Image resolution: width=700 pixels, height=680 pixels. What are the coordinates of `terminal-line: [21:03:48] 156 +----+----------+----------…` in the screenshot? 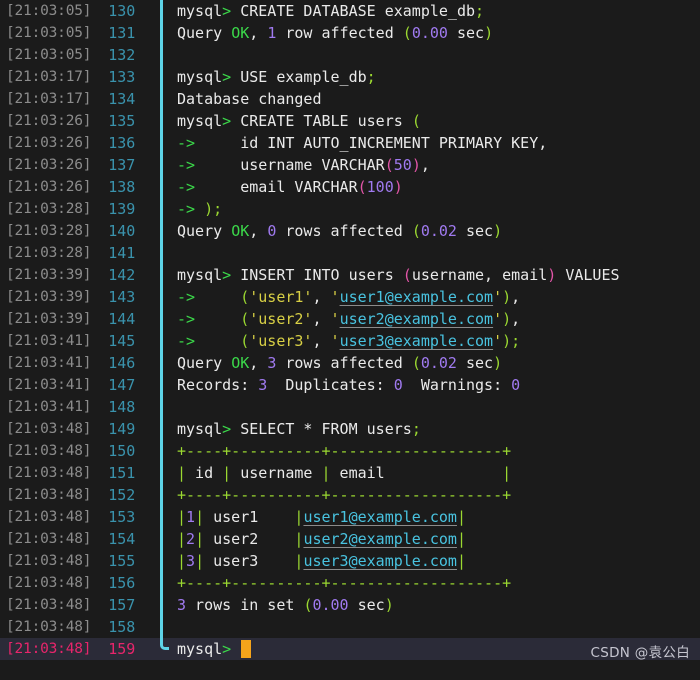 It's located at (350, 583).